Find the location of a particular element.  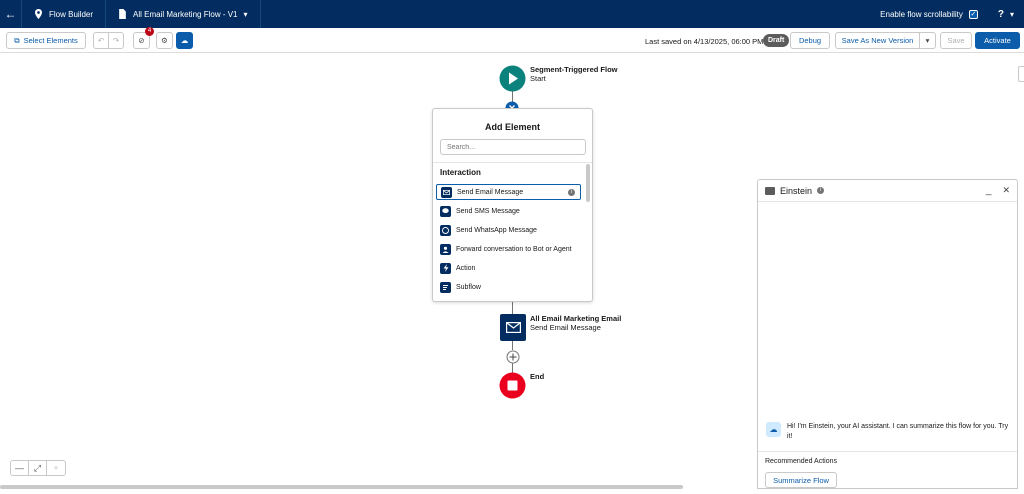

lightning-icon is located at coordinates (445, 268).